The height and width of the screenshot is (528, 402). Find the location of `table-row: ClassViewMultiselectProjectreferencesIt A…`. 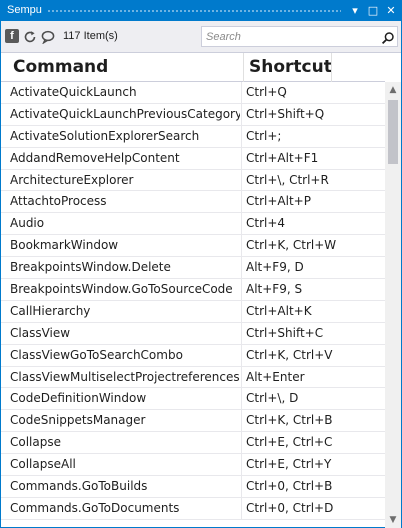

table-row: ClassViewMultiselectProjectreferencesIt A… is located at coordinates (193, 377).